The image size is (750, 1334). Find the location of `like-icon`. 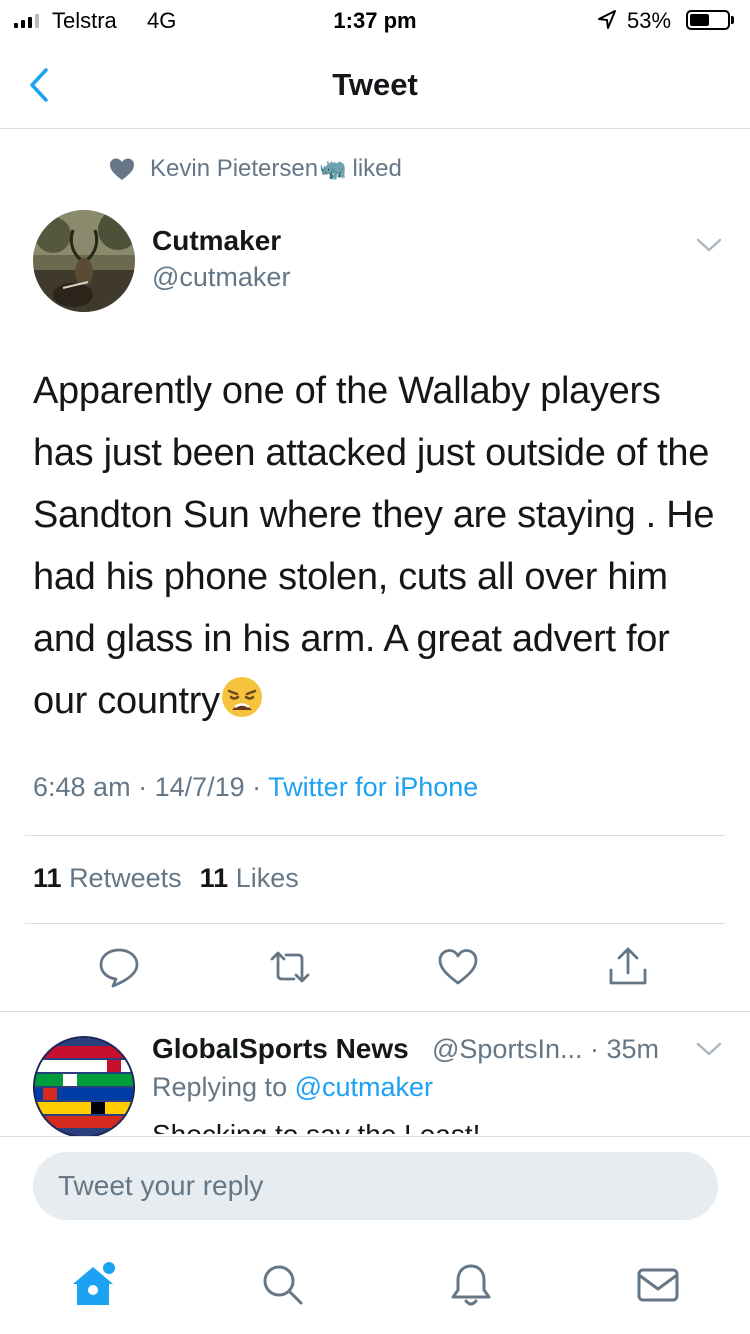

like-icon is located at coordinates (458, 967).